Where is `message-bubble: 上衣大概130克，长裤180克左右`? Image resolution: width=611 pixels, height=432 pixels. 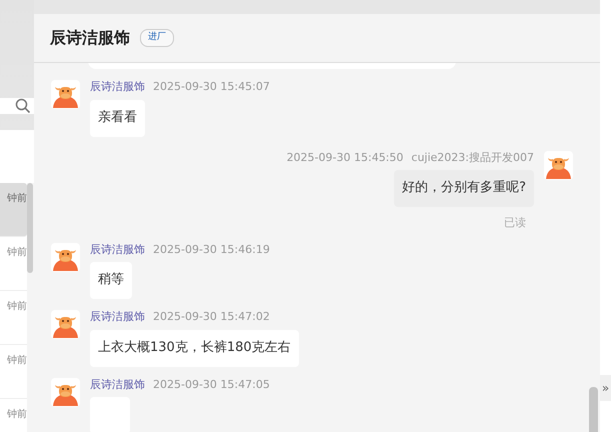 message-bubble: 上衣大概130克，长裤180克左右 is located at coordinates (194, 348).